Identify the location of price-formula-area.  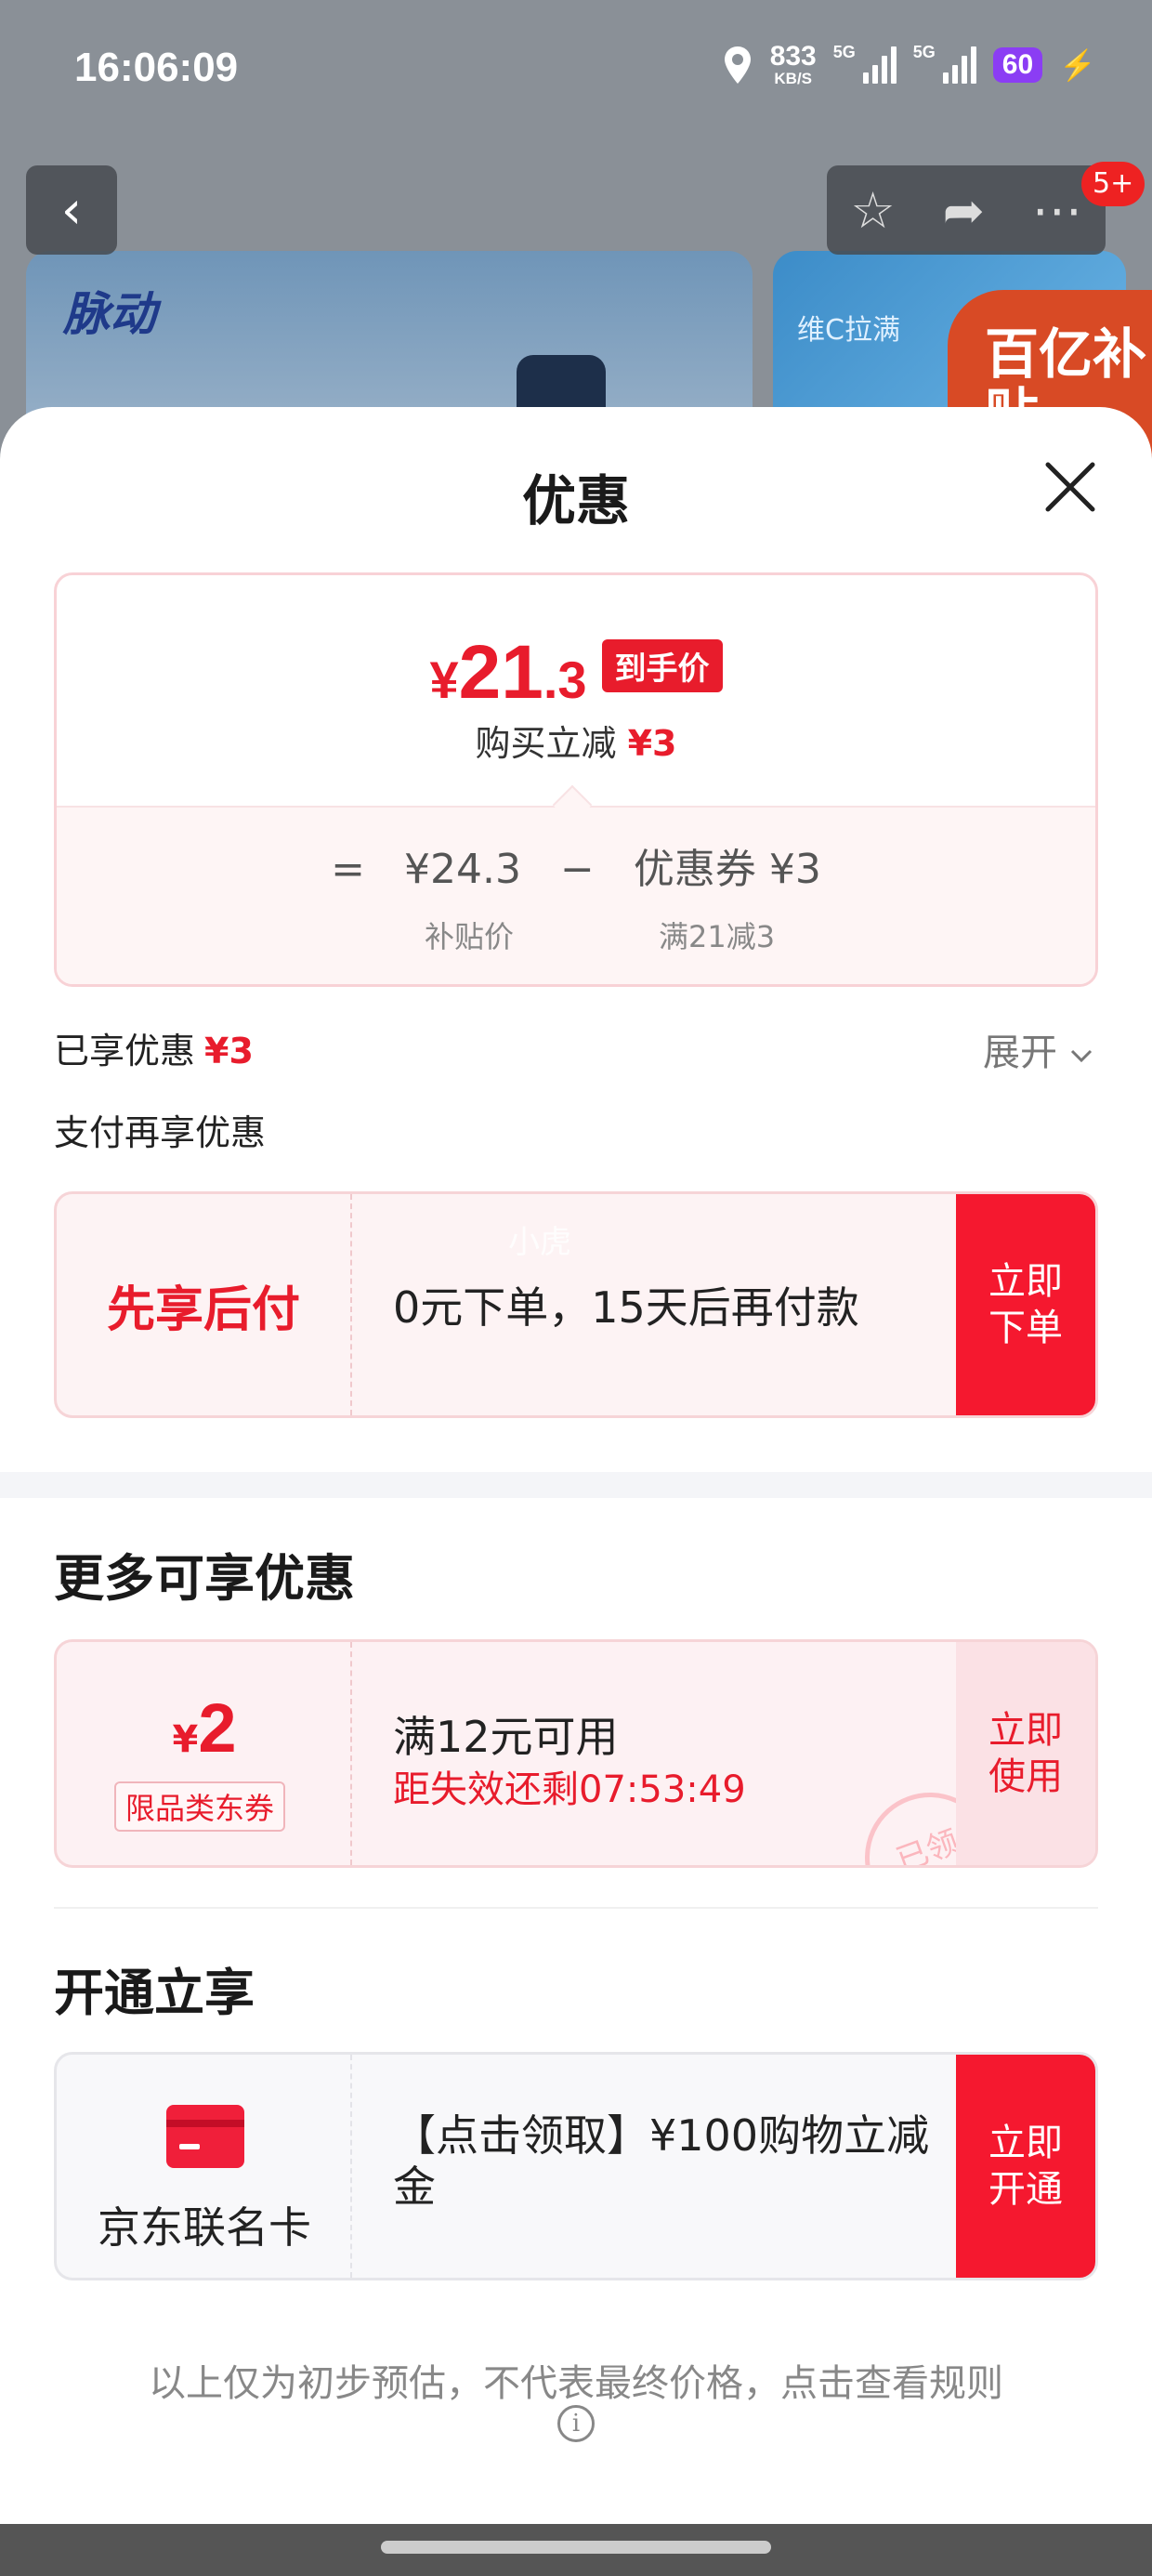
(576, 895).